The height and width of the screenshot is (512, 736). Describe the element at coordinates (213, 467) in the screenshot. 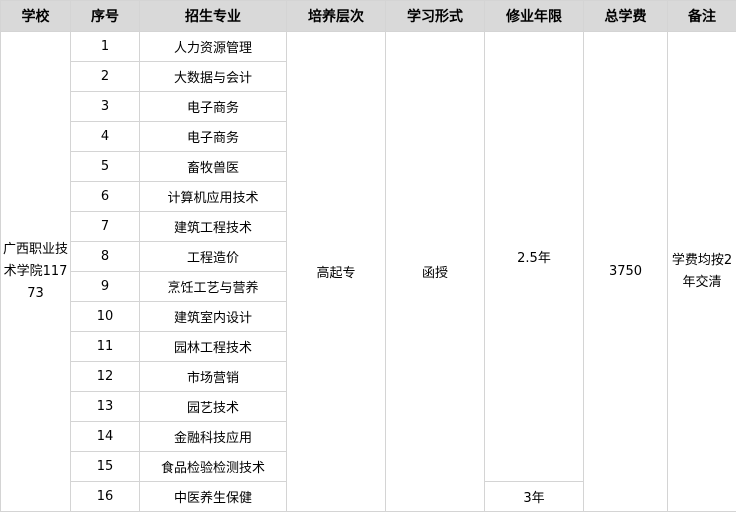

I see `major-cell: 食品检验检测技术` at that location.